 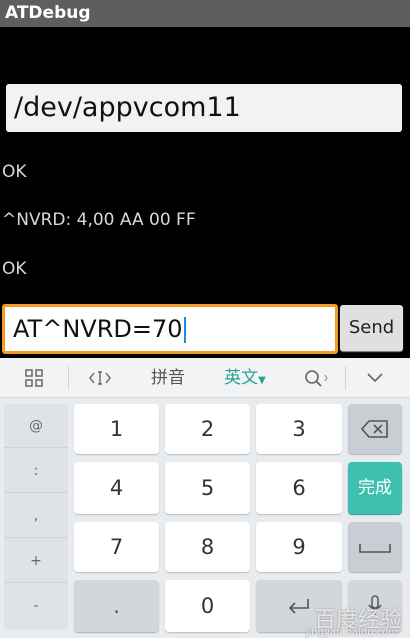 I want to click on device-path-field: /dev/appvcom11, so click(x=204, y=108).